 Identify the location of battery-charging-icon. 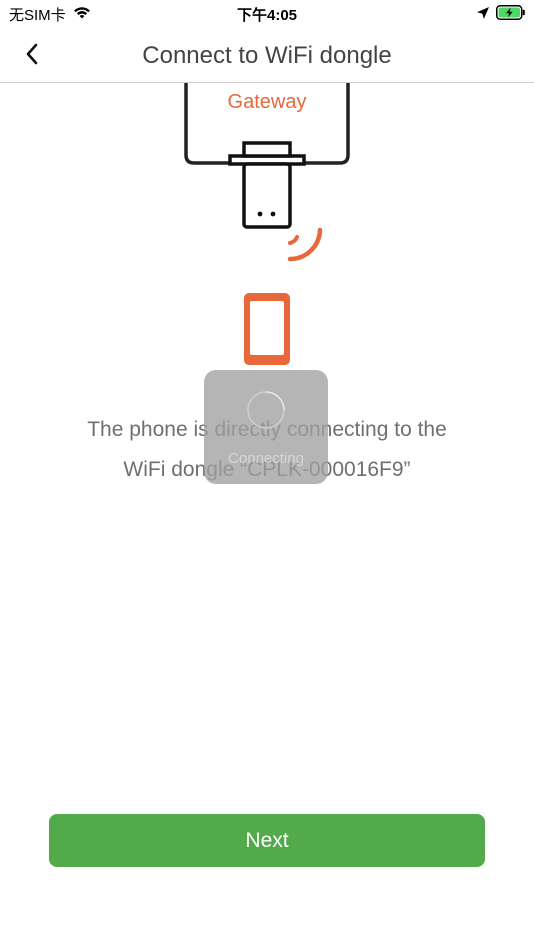
(511, 15).